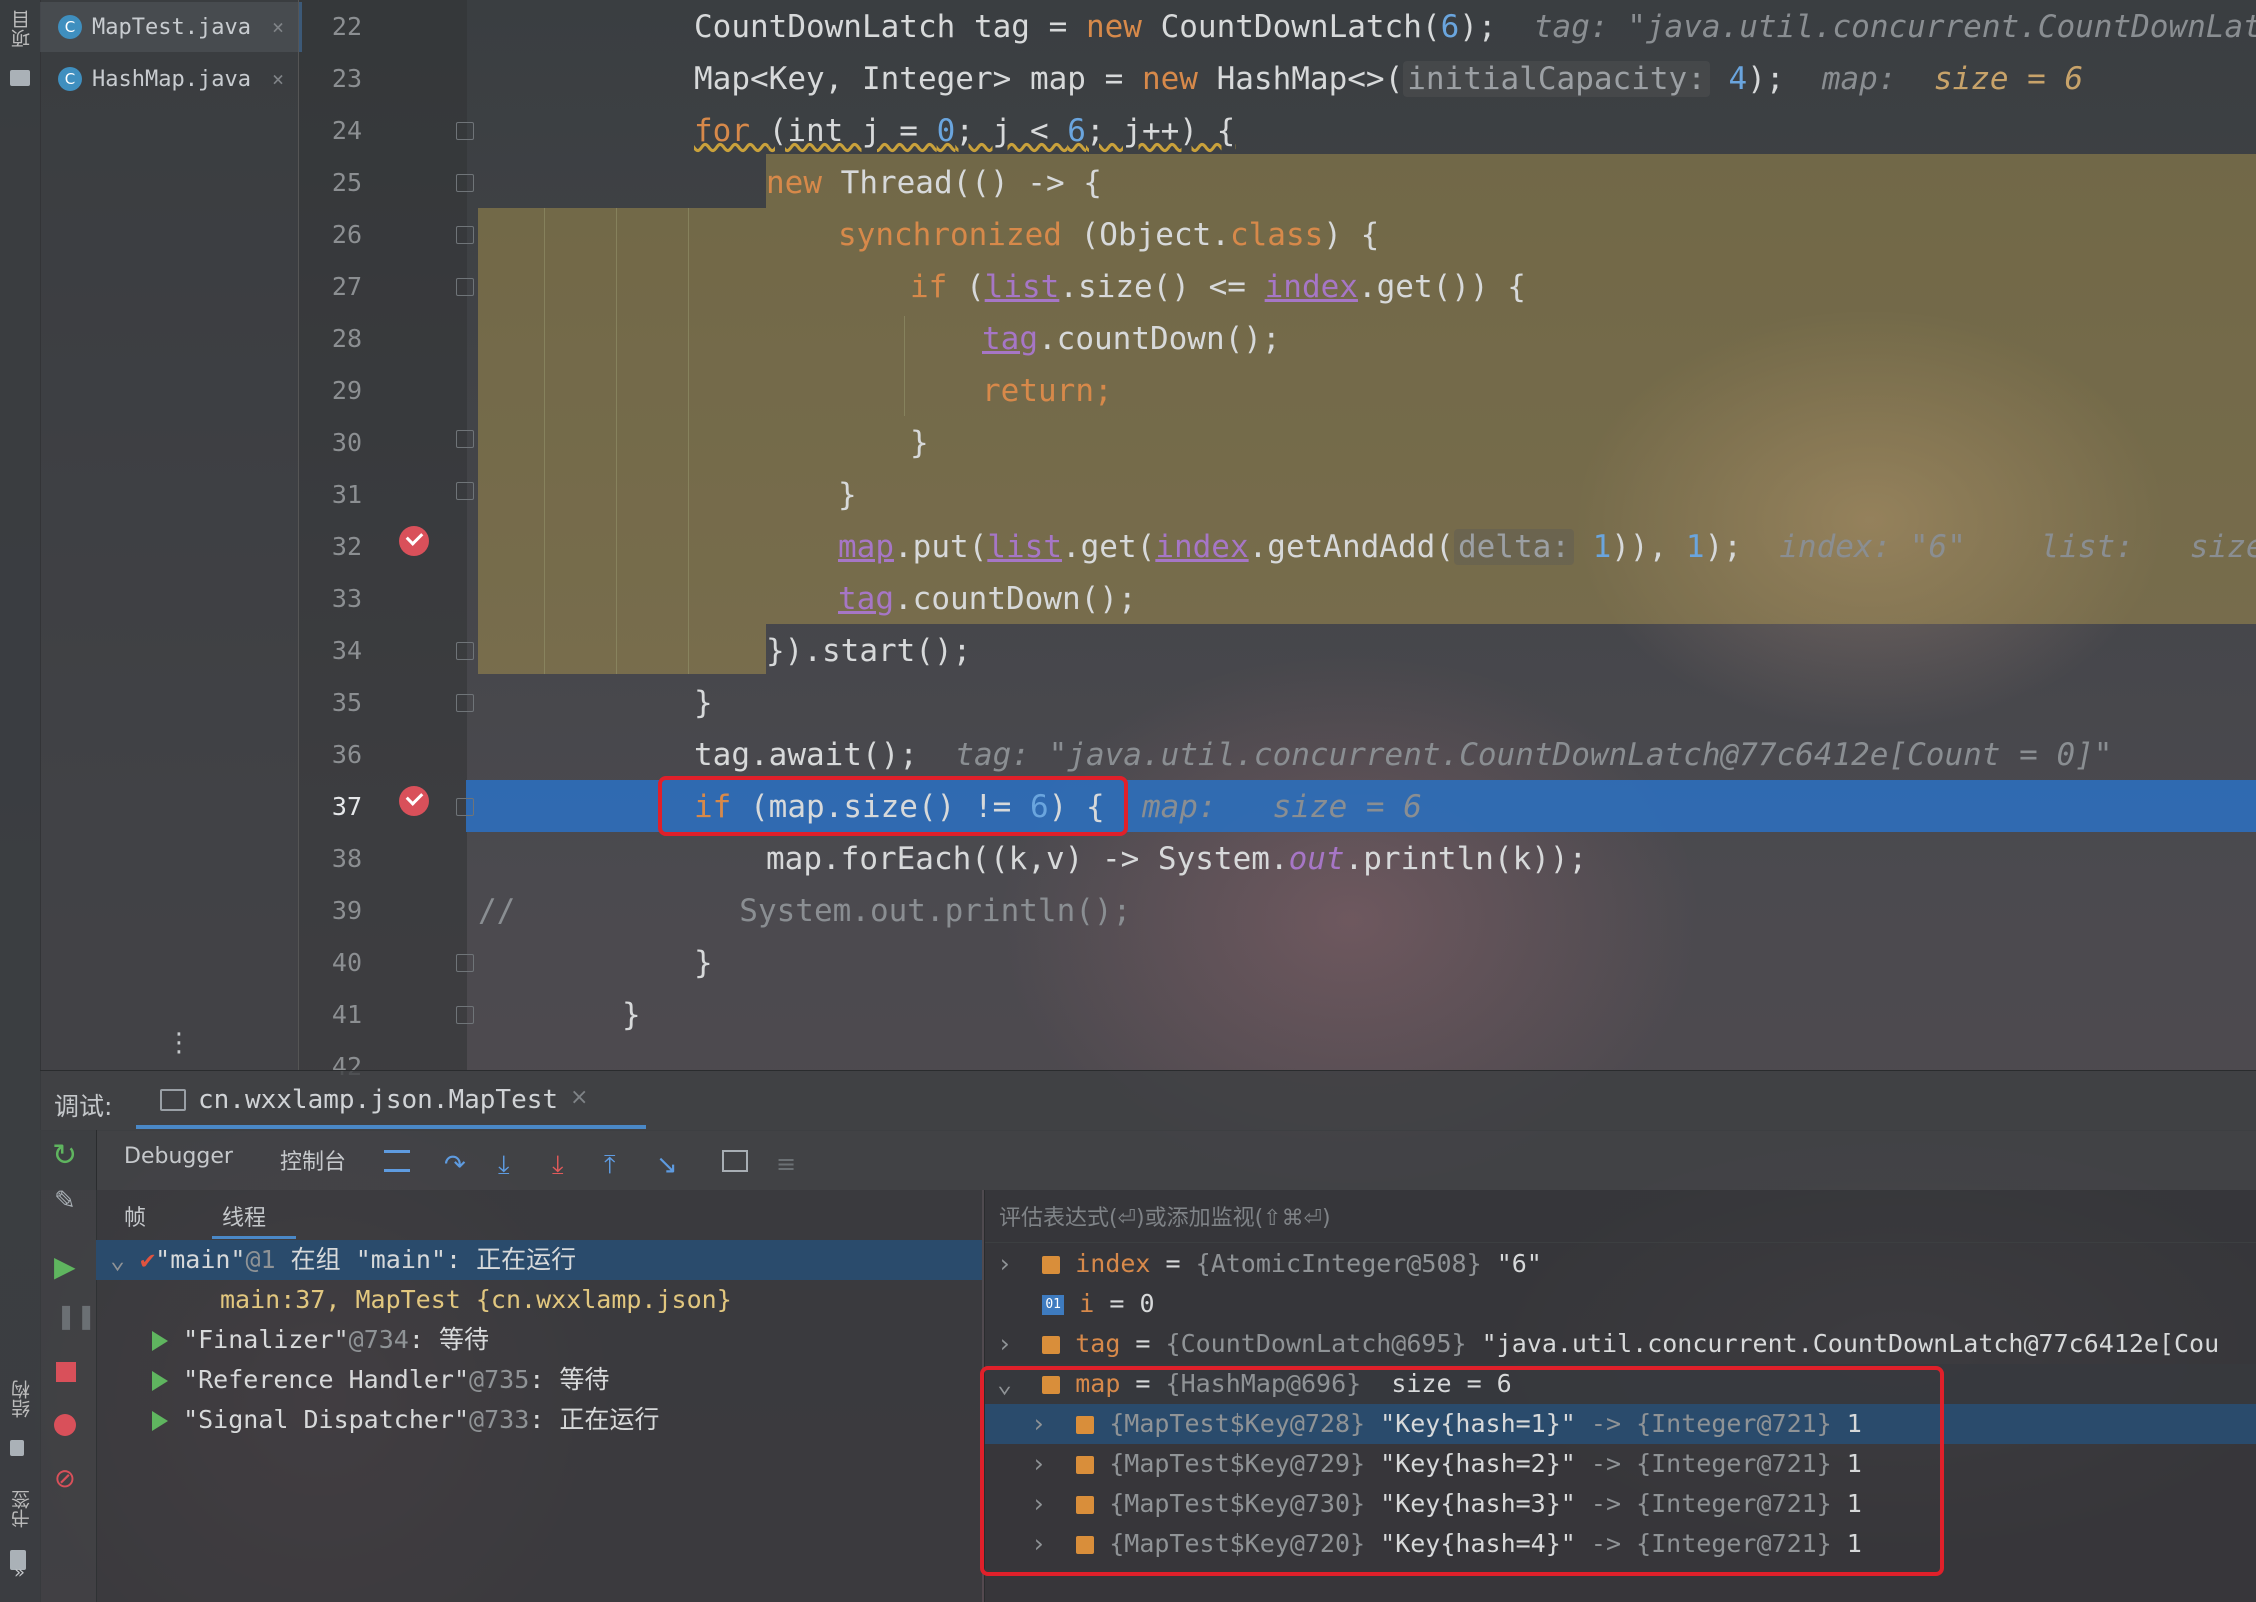  Describe the element at coordinates (65, 1201) in the screenshot. I see `settings-wrench-icon: ✎` at that location.